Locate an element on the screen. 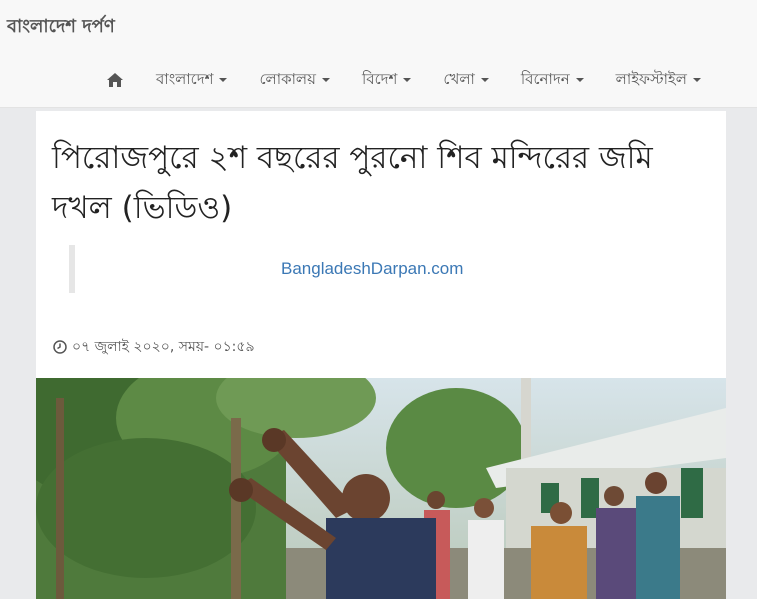 The width and height of the screenshot is (757, 599). home-icon is located at coordinates (115, 80).